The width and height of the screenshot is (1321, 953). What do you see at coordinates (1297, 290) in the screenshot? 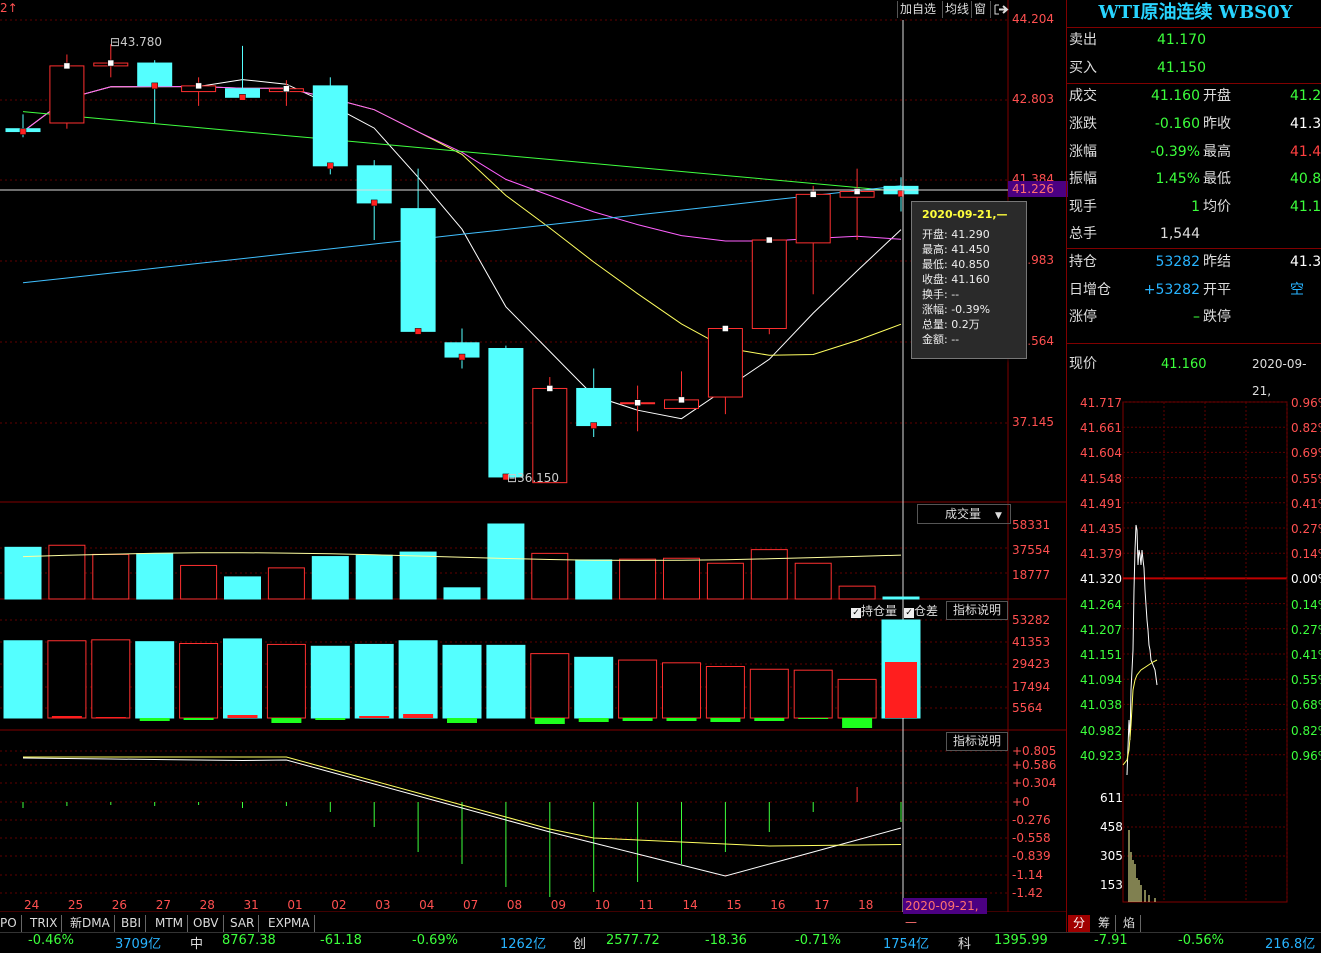
I see `quote-value: 空` at bounding box center [1297, 290].